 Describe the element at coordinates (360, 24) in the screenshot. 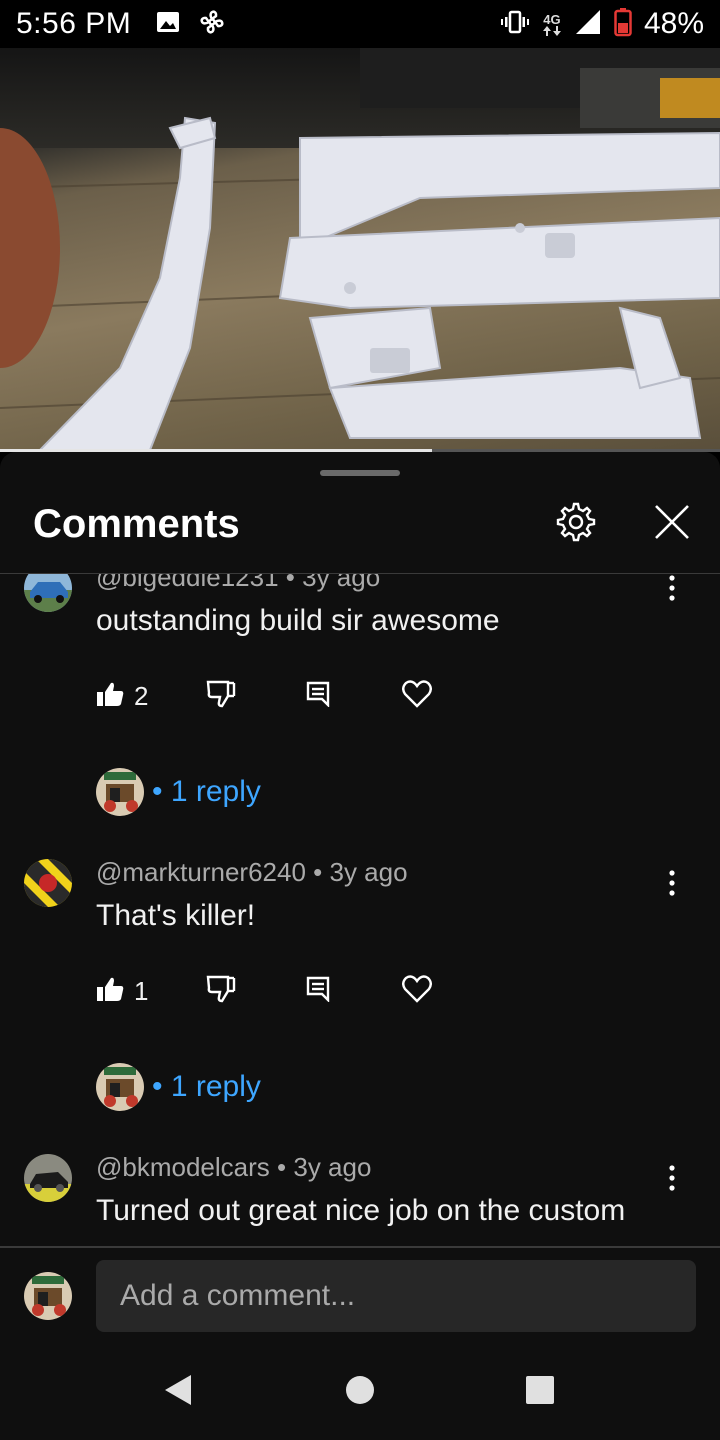

I see `status-bar: 5:56 PM 4G 48%` at that location.